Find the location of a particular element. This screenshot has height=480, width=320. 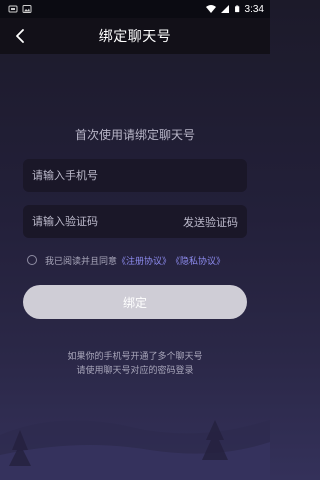

agreement-row: 我已阅读并且同意 《注册协议》 《隐私协议》 is located at coordinates (126, 260).